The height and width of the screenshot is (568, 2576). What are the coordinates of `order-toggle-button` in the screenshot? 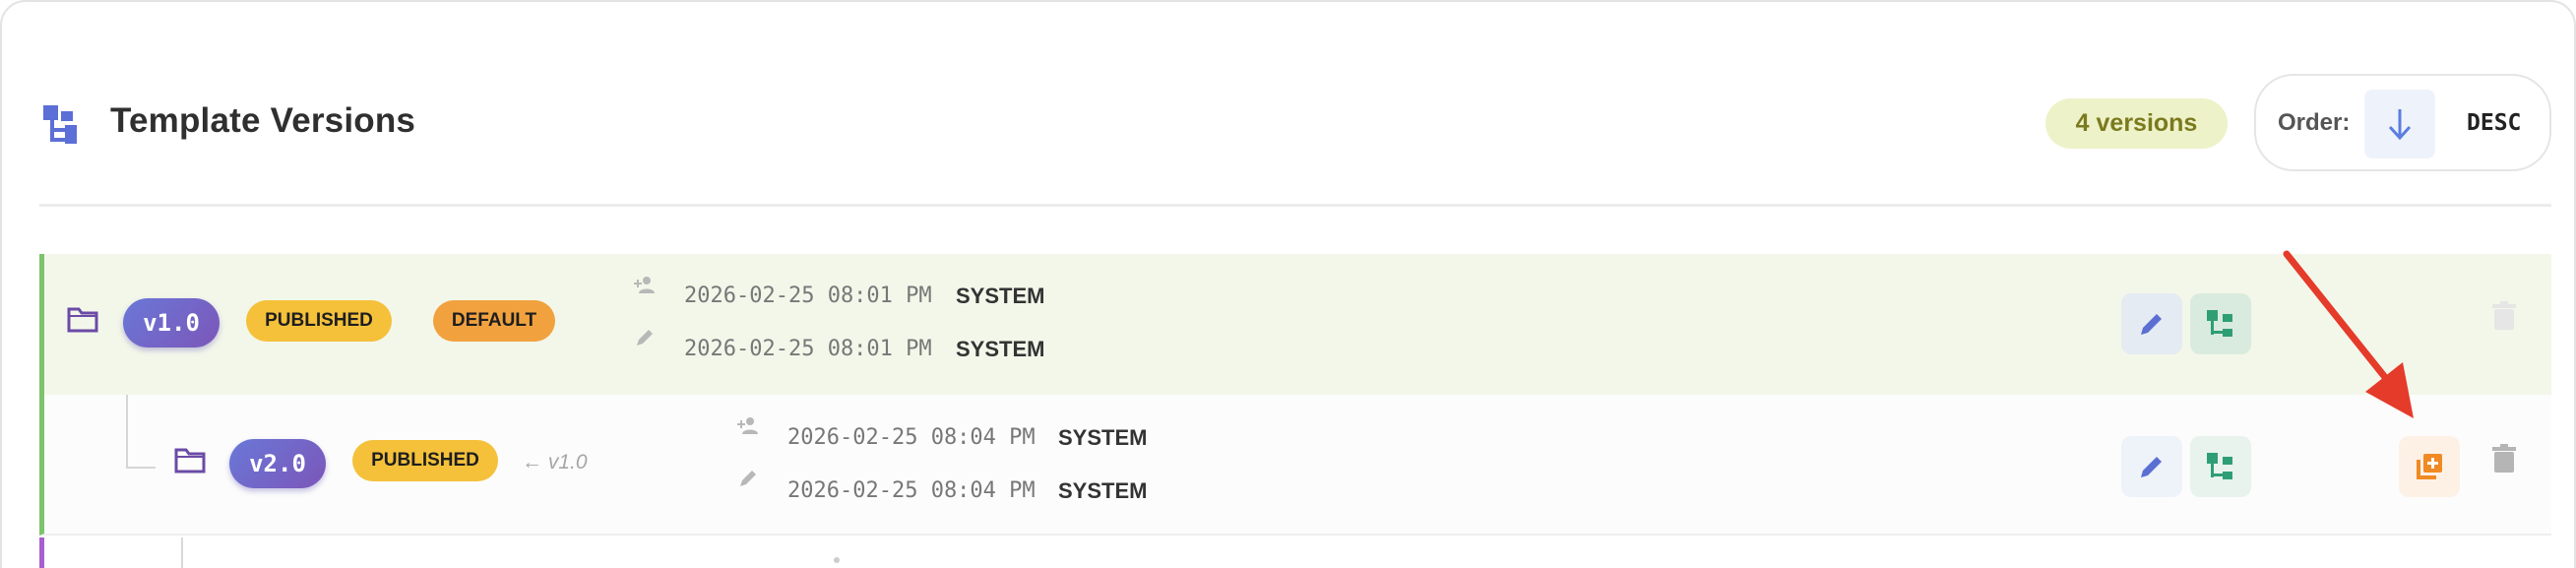 It's located at (2399, 124).